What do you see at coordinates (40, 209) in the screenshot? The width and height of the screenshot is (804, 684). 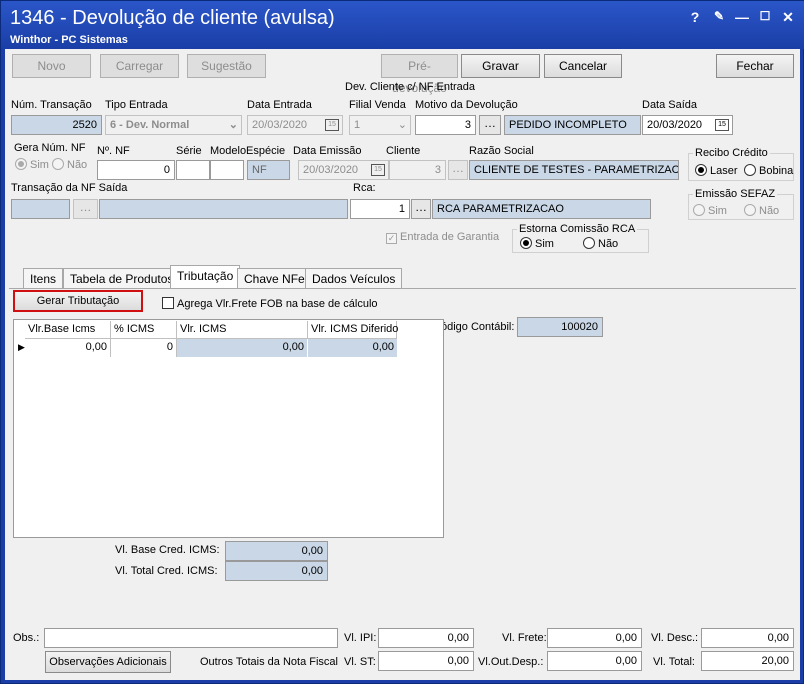 I see `transacao-nf-saida-field` at bounding box center [40, 209].